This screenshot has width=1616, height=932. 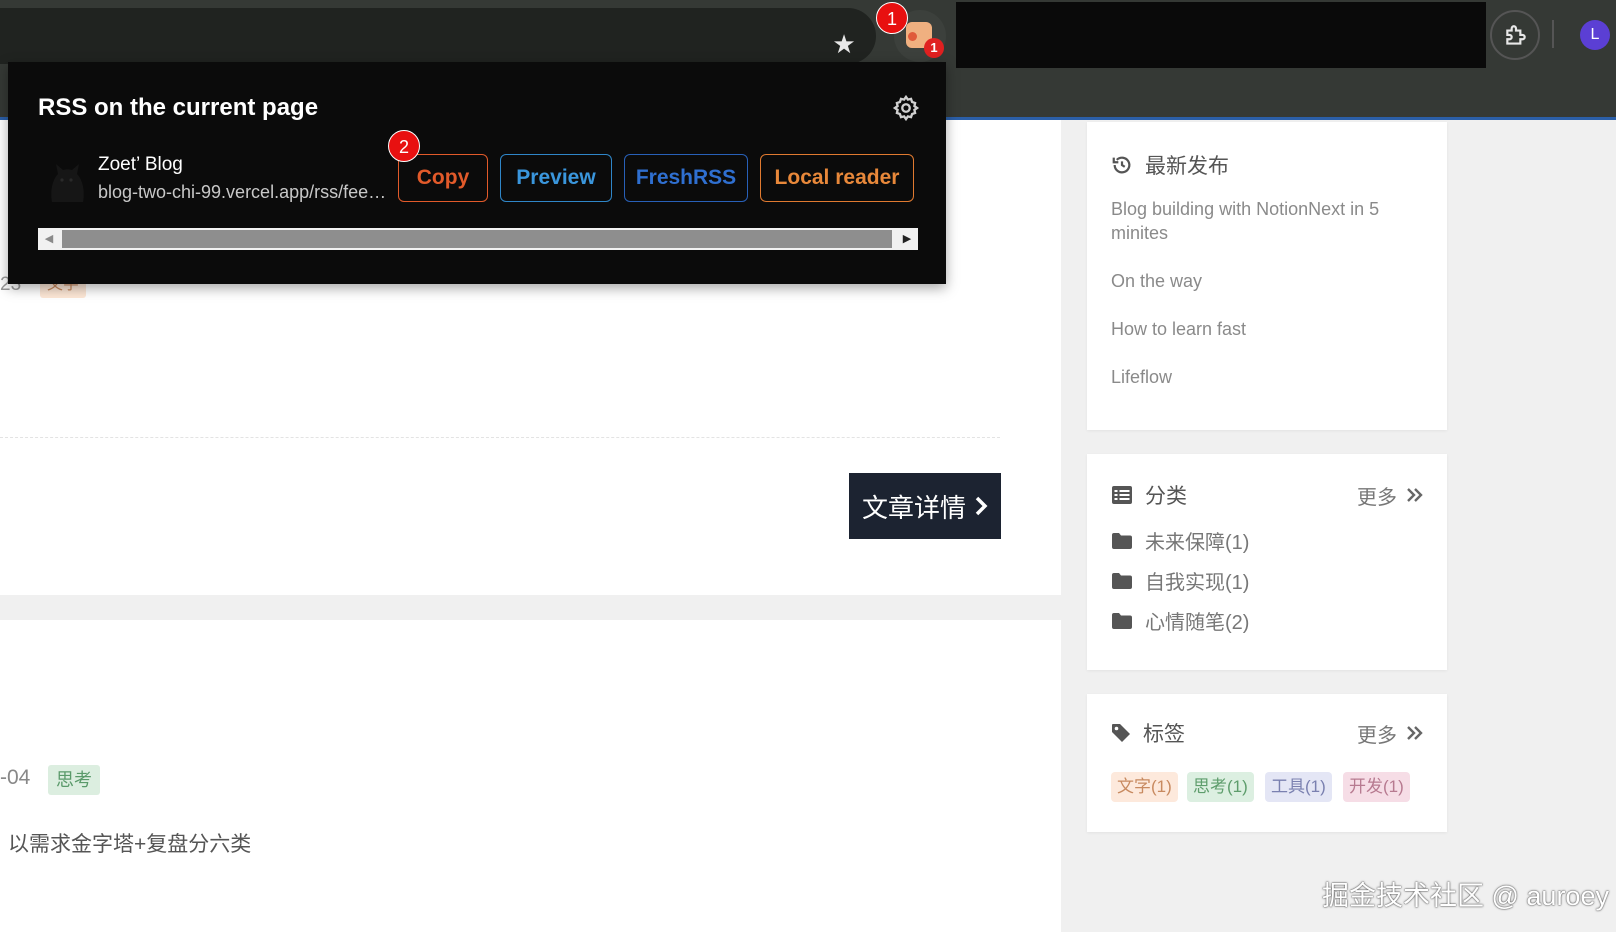 What do you see at coordinates (1122, 495) in the screenshot?
I see `list-icon` at bounding box center [1122, 495].